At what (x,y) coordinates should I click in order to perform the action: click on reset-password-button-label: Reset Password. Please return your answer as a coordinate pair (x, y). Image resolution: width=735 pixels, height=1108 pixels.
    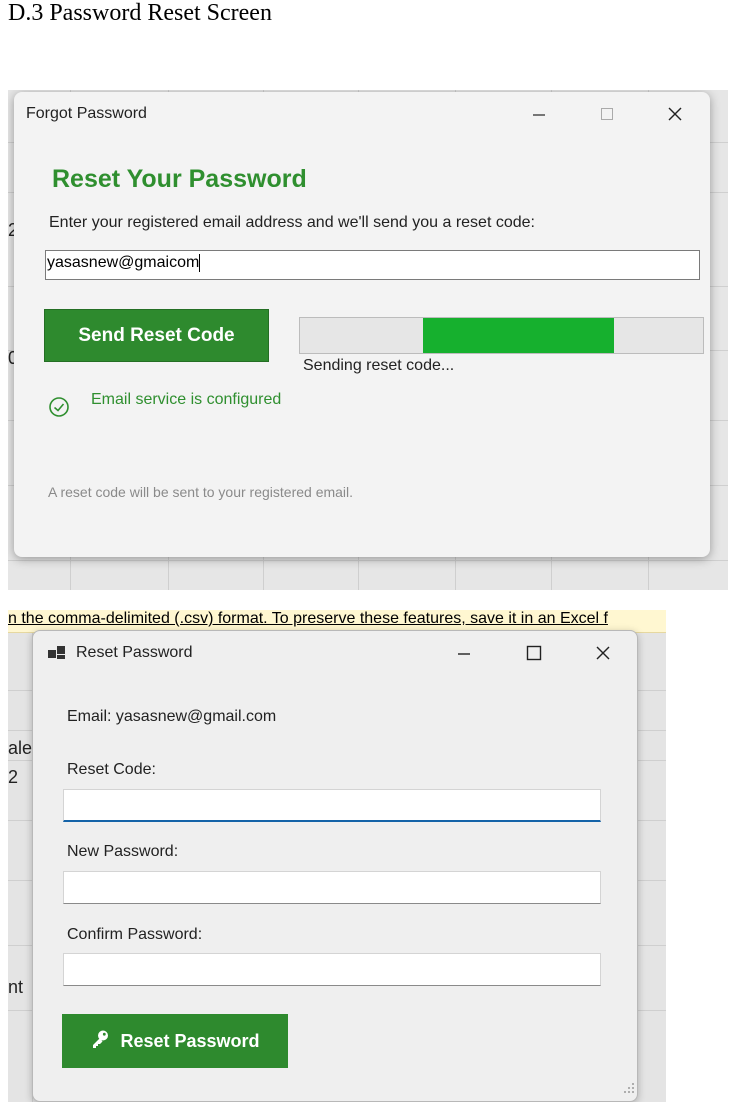
    Looking at the image, I should click on (190, 1040).